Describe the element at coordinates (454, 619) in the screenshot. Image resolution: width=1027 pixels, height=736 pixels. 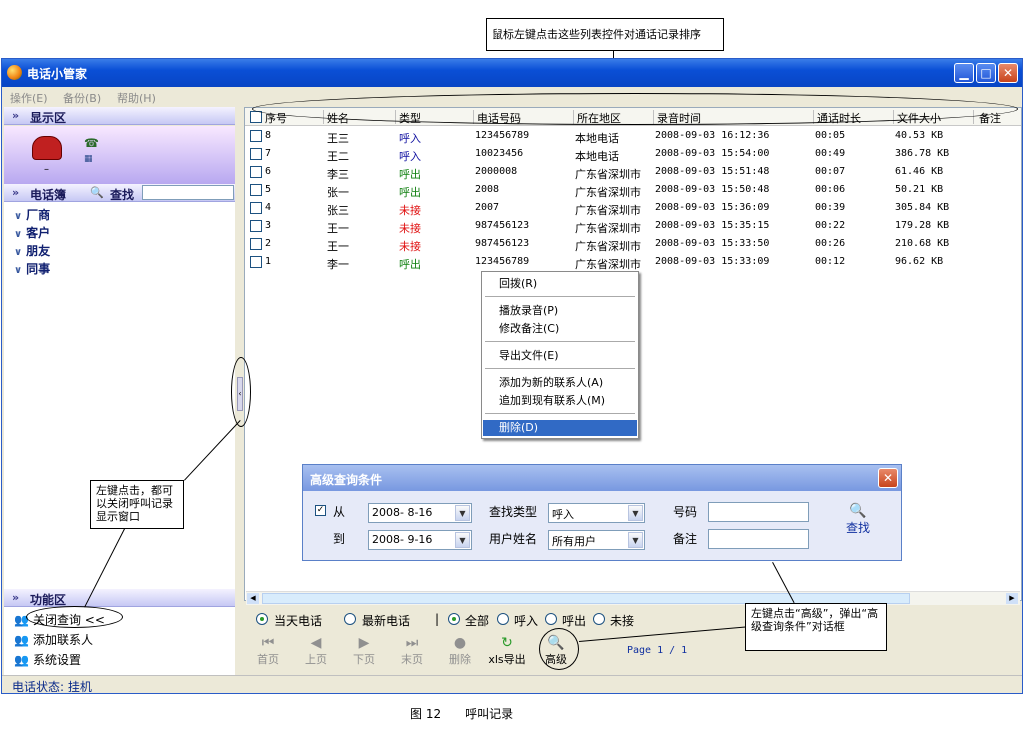
I see `radio-all` at that location.